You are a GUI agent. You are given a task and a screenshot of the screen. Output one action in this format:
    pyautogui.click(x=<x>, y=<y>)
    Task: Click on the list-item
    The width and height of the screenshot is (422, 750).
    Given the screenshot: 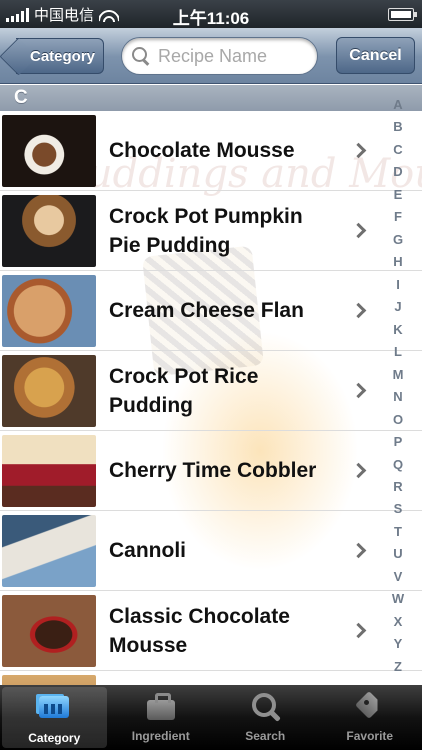 What is the action you would take?
    pyautogui.click(x=211, y=678)
    